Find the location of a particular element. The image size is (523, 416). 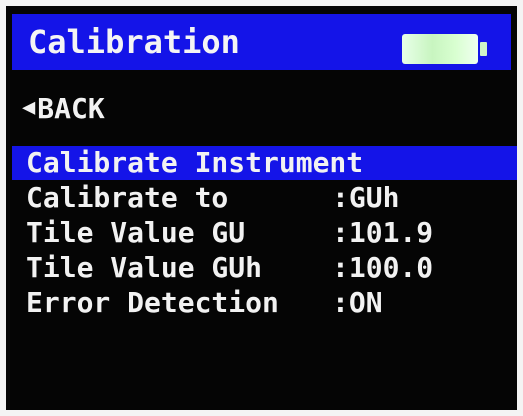

menu-item-tile-value-guh: Tile Value GUh :100.0 is located at coordinates (264, 268).